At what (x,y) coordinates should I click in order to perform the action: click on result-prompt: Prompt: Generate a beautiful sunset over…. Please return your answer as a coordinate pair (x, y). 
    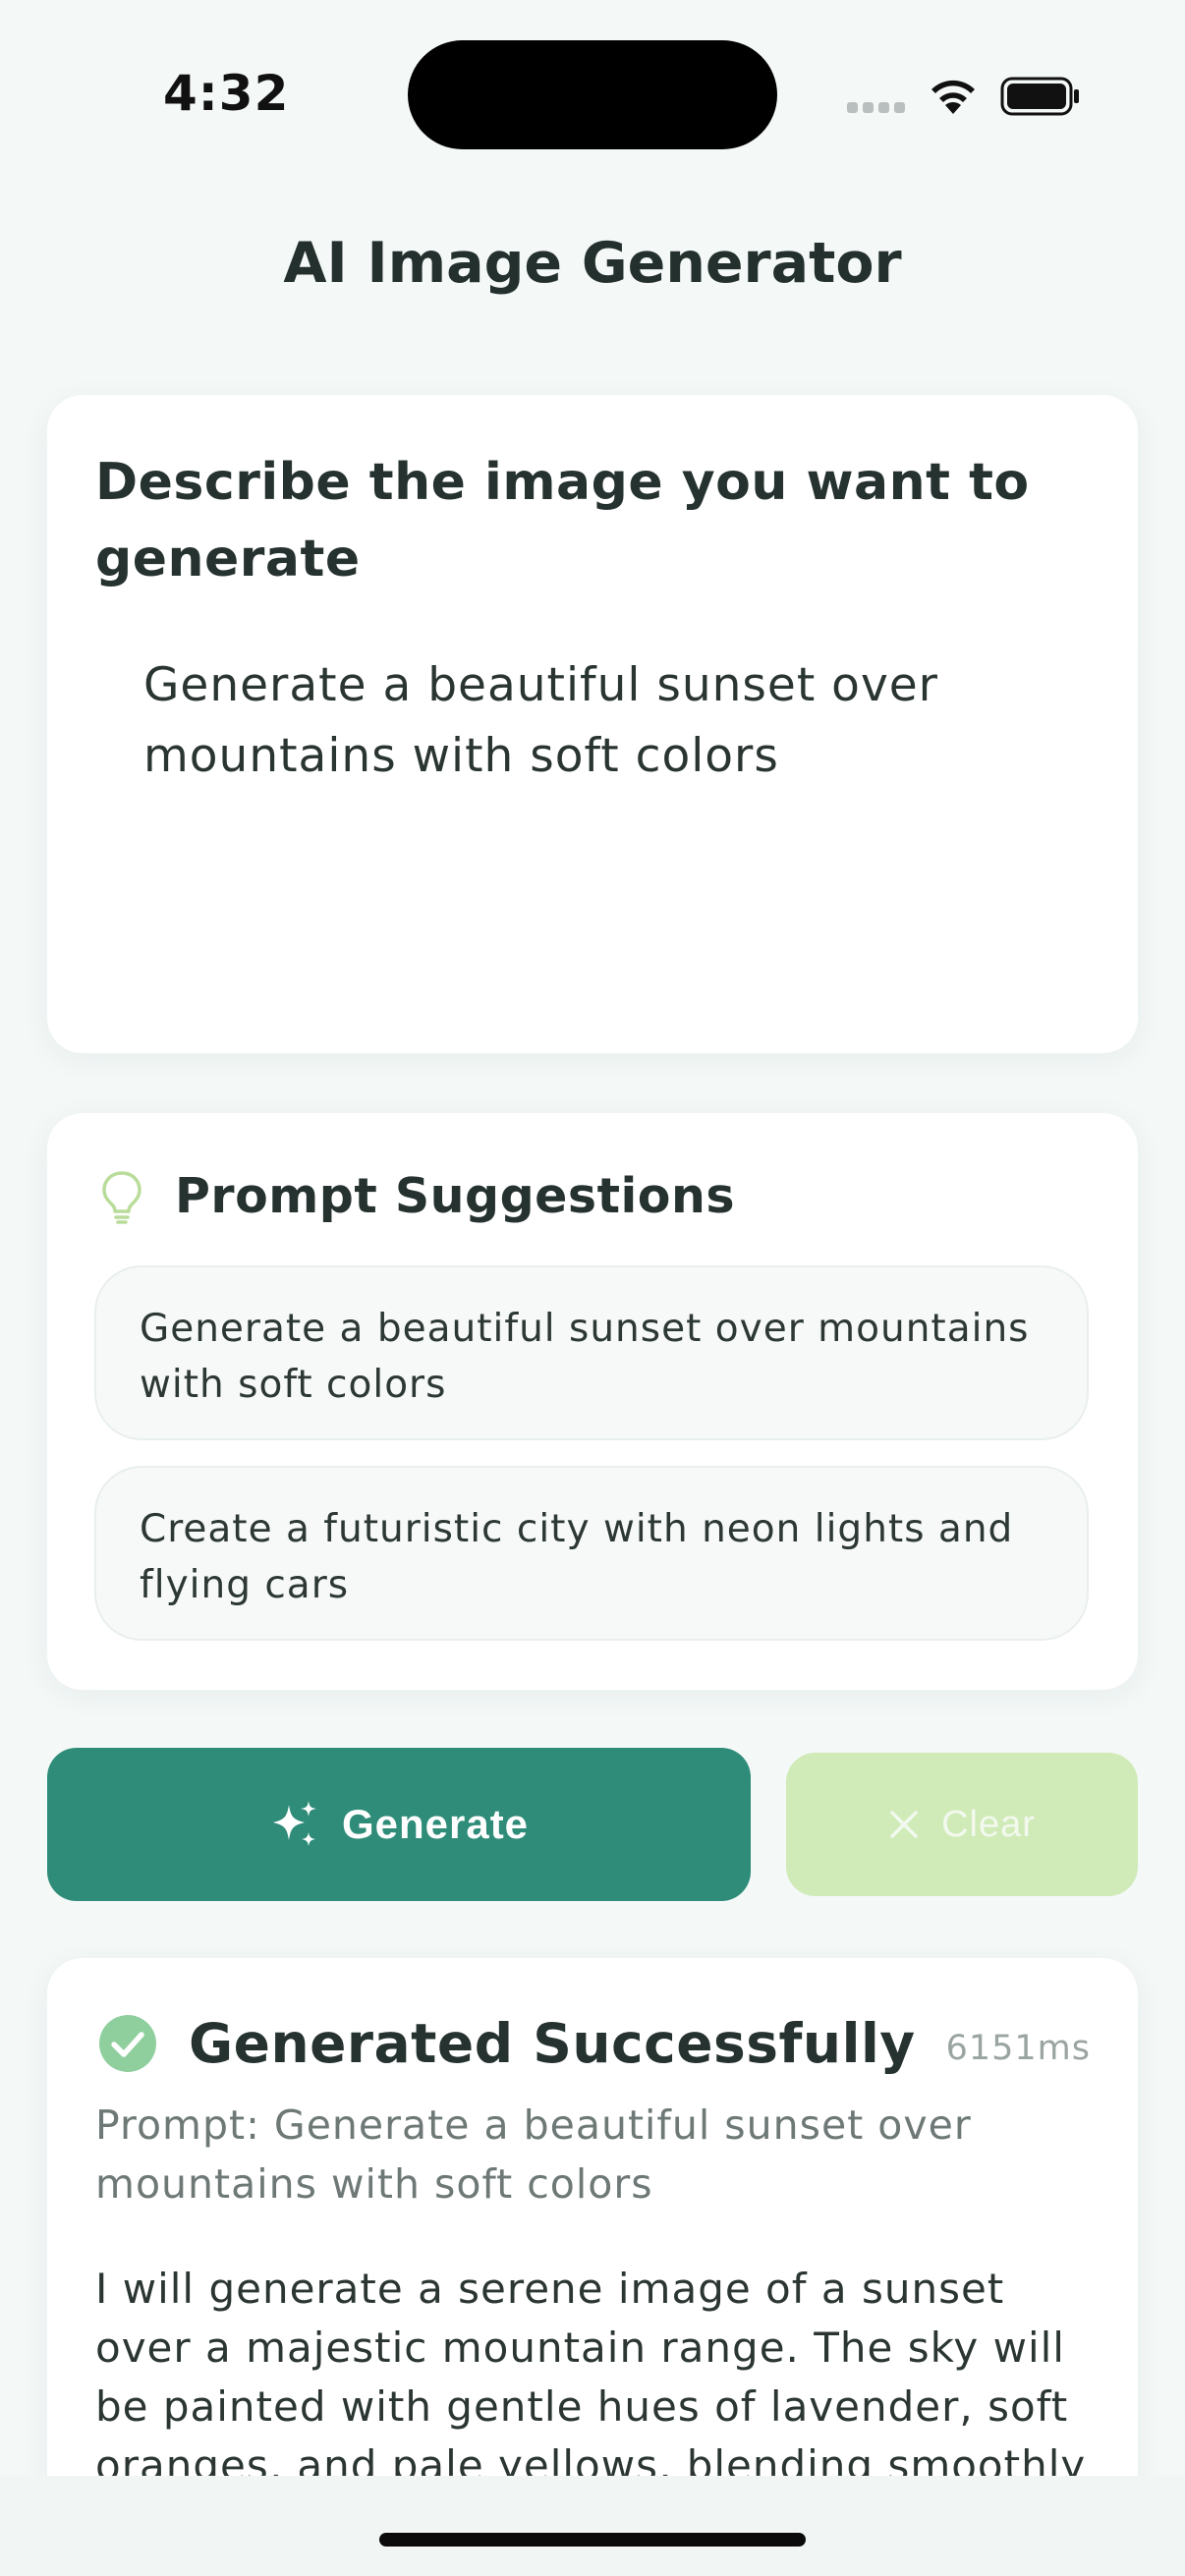
    Looking at the image, I should click on (534, 2154).